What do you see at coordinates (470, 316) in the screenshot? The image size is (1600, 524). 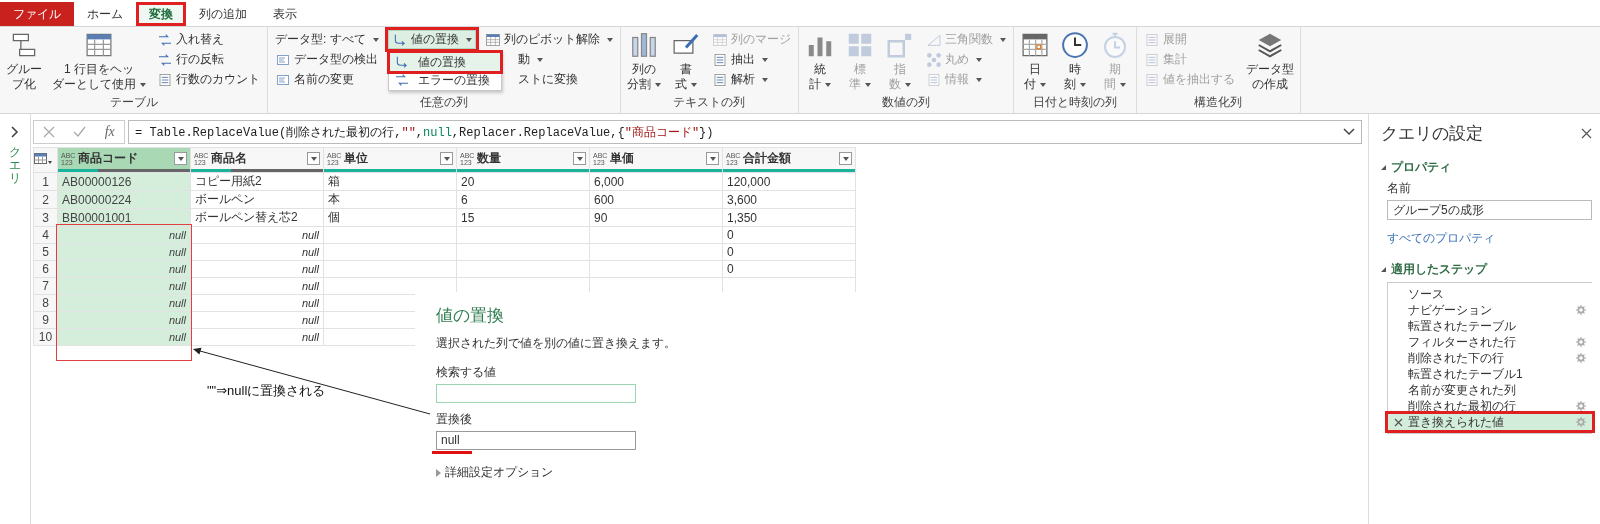 I see `dialog-title: 値の置換` at bounding box center [470, 316].